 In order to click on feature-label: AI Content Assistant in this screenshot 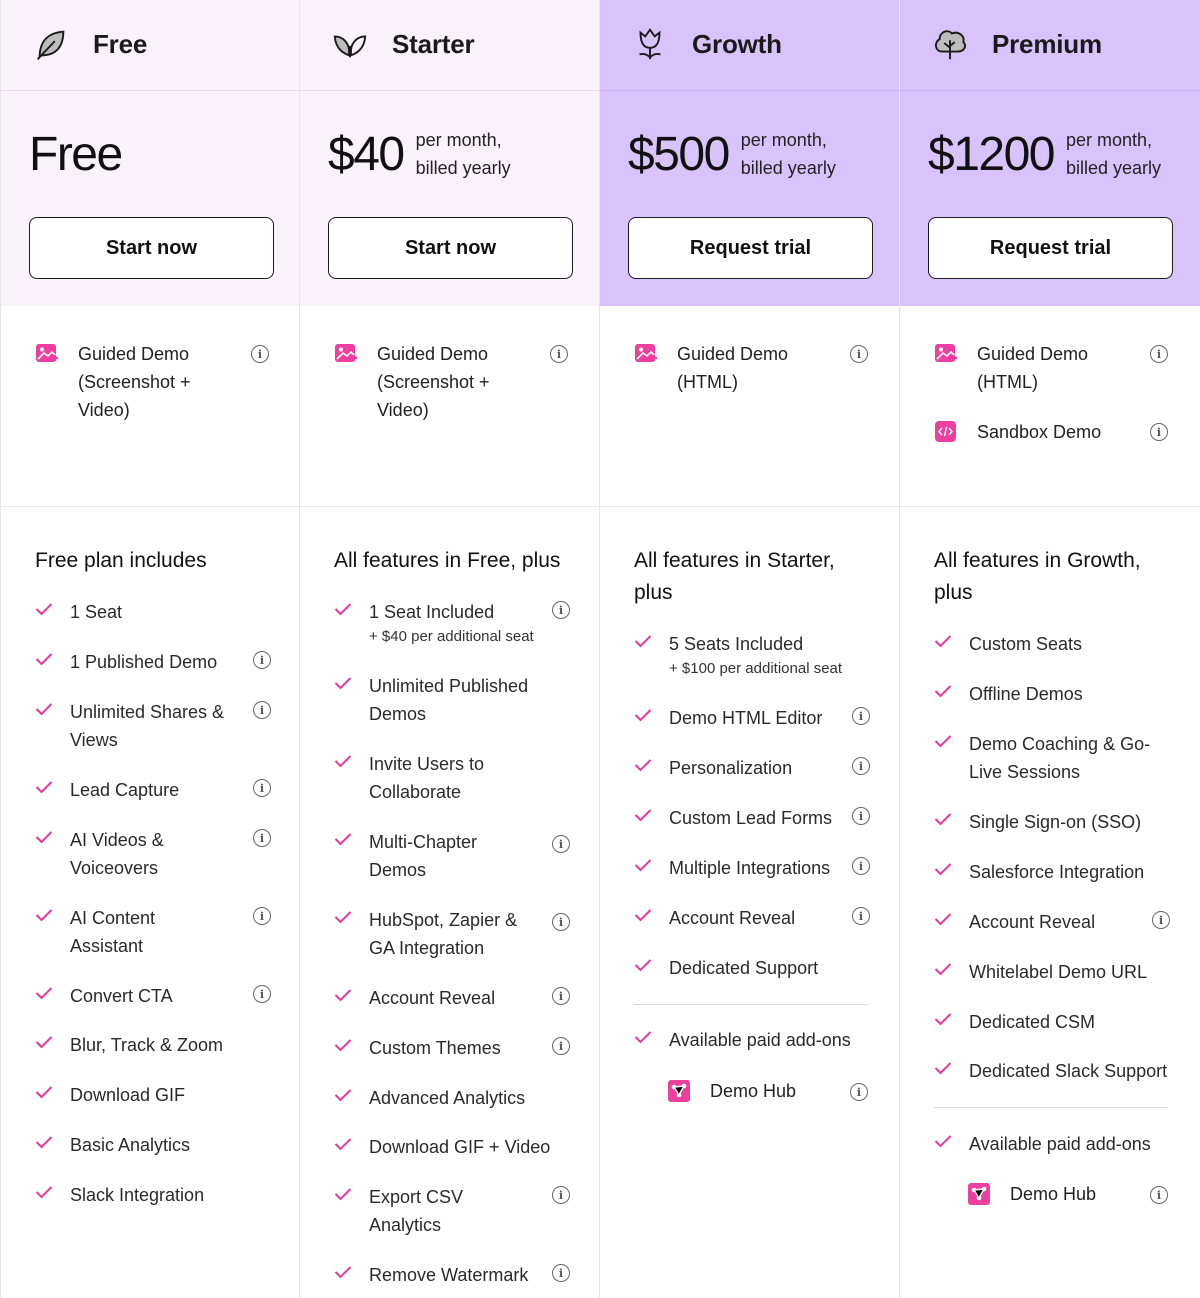, I will do `click(113, 932)`.